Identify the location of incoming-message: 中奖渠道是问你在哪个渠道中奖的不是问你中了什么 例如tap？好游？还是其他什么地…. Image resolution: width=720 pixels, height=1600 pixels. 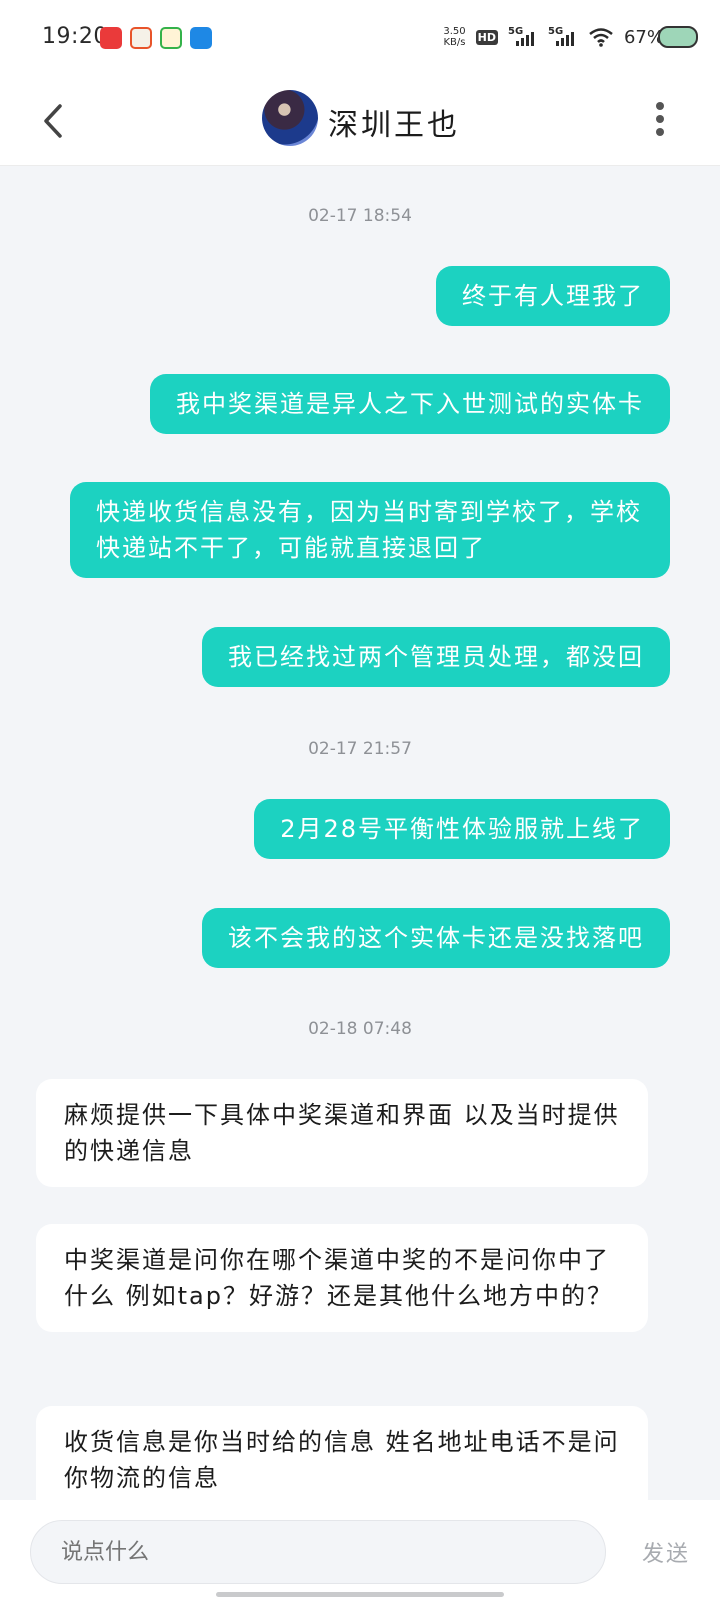
(342, 1278).